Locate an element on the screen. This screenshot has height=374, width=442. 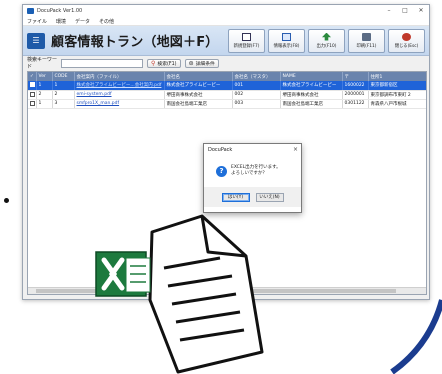
excel-icon is located at coordinates (123, 274).